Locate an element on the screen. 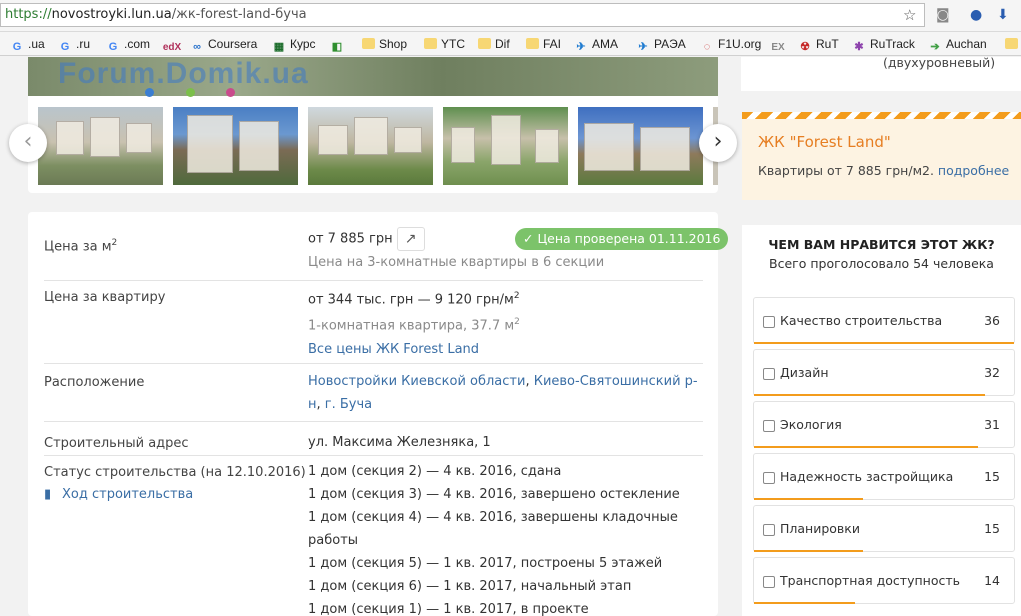 Image resolution: width=1021 pixels, height=616 pixels. plane-icon: ✈ is located at coordinates (643, 47).